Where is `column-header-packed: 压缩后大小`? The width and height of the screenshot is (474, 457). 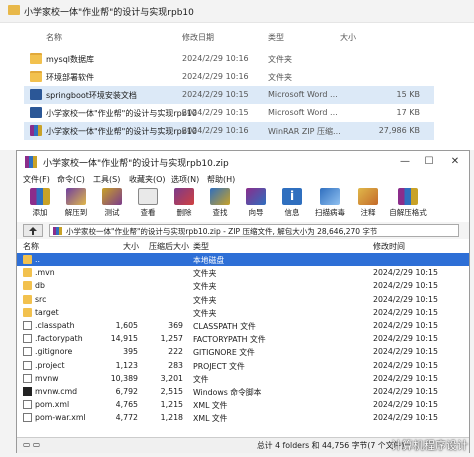
column-header-packed: 压缩后大小 is located at coordinates (169, 246).